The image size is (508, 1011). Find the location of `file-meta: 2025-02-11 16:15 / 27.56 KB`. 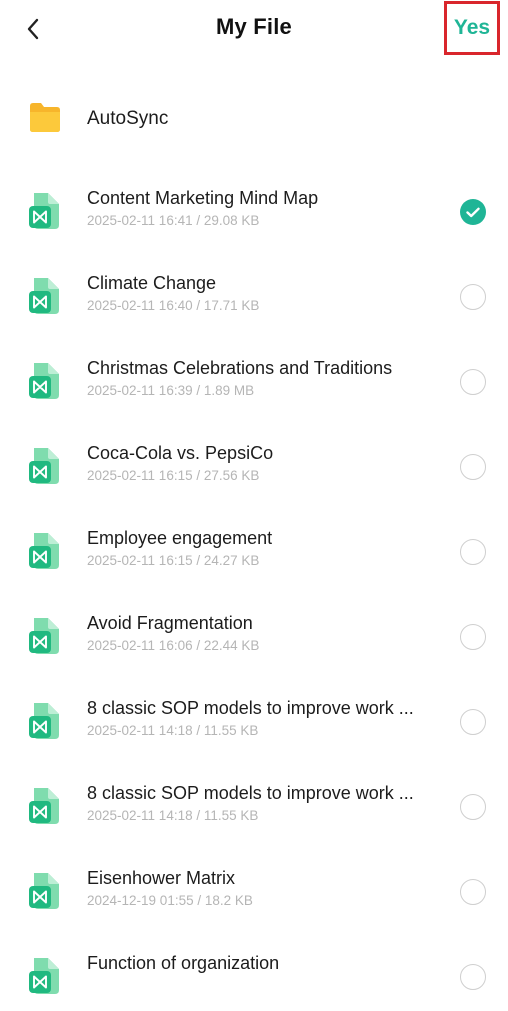

file-meta: 2025-02-11 16:15 / 27.56 KB is located at coordinates (173, 475).